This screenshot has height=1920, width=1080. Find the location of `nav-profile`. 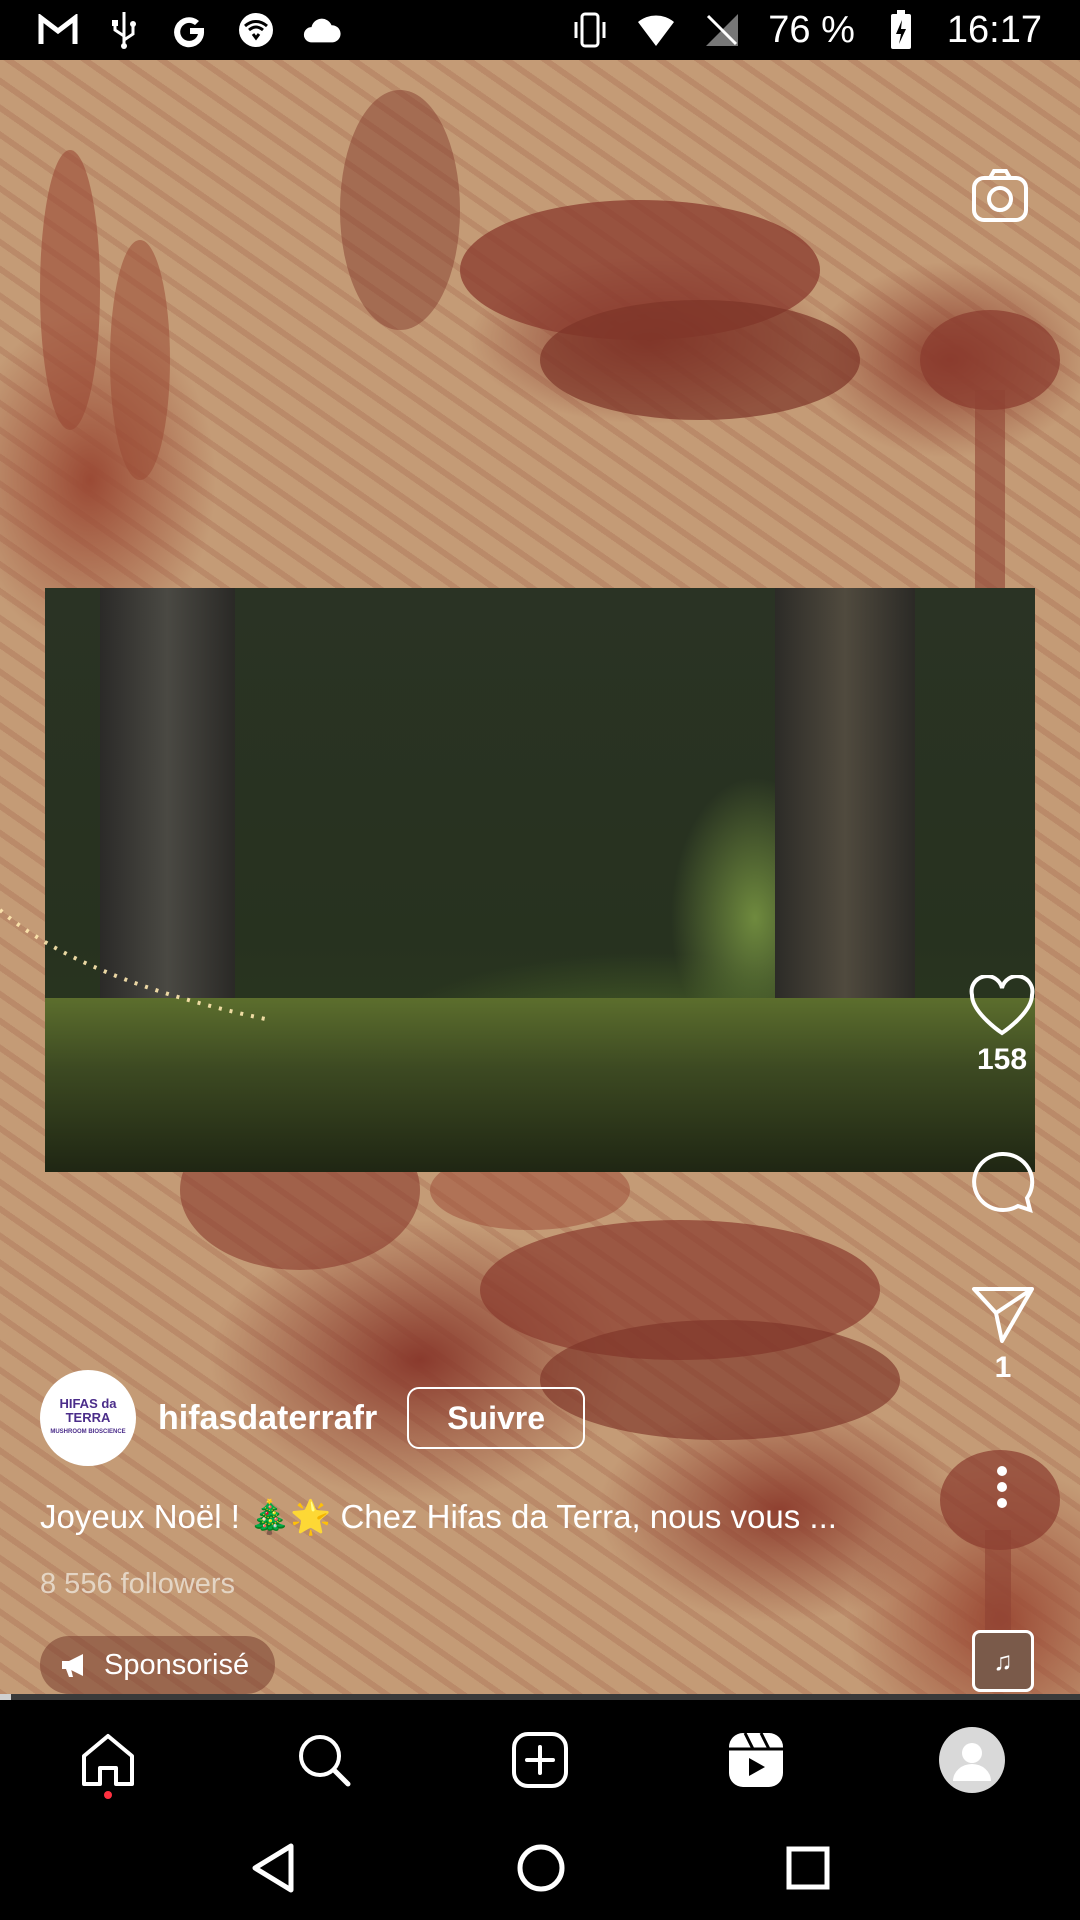

nav-profile is located at coordinates (972, 1760).